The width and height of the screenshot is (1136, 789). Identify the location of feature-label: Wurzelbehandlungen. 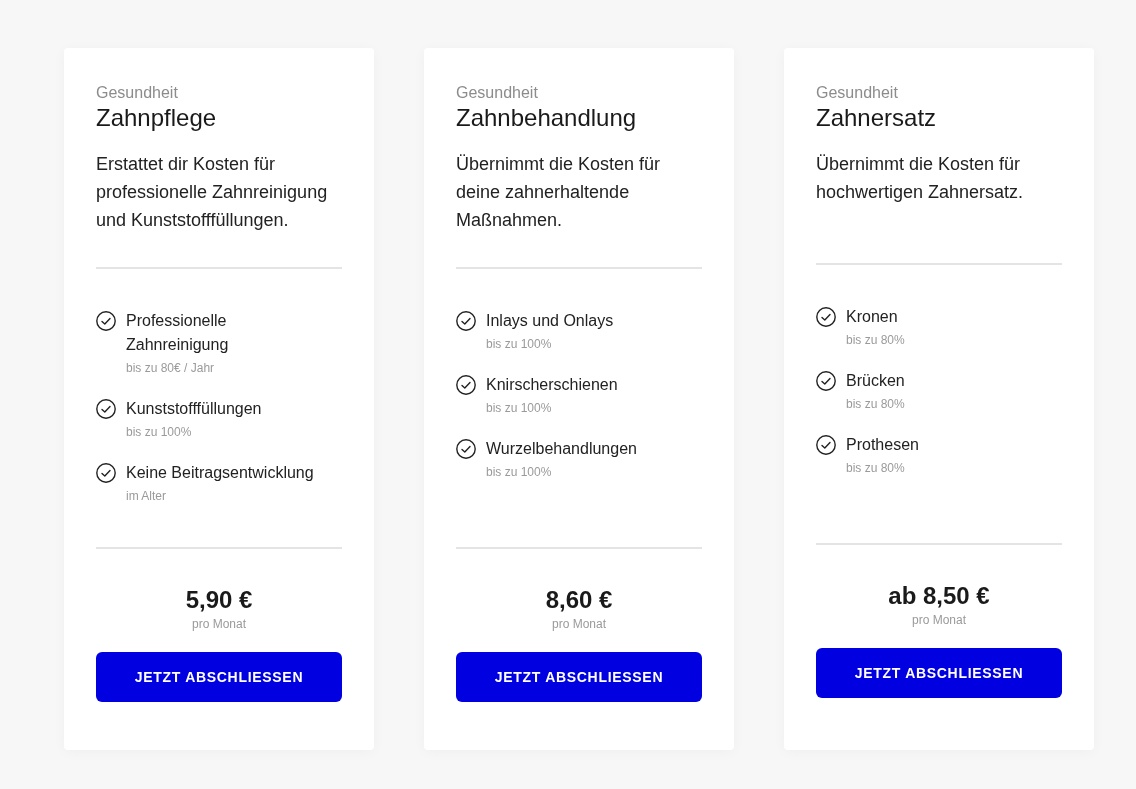
(561, 449).